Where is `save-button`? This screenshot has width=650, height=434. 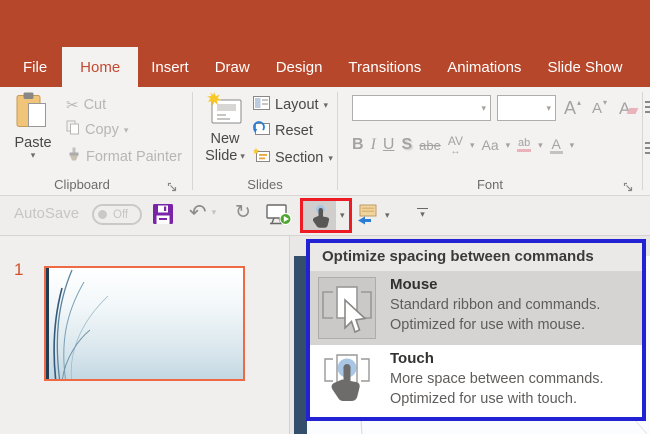
save-button is located at coordinates (163, 214).